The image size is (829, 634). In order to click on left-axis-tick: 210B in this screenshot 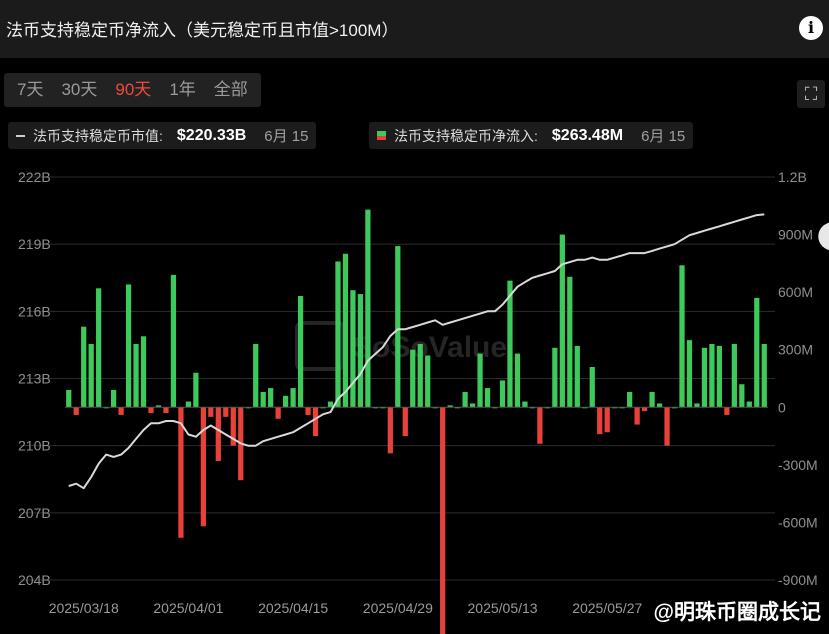, I will do `click(34, 446)`.